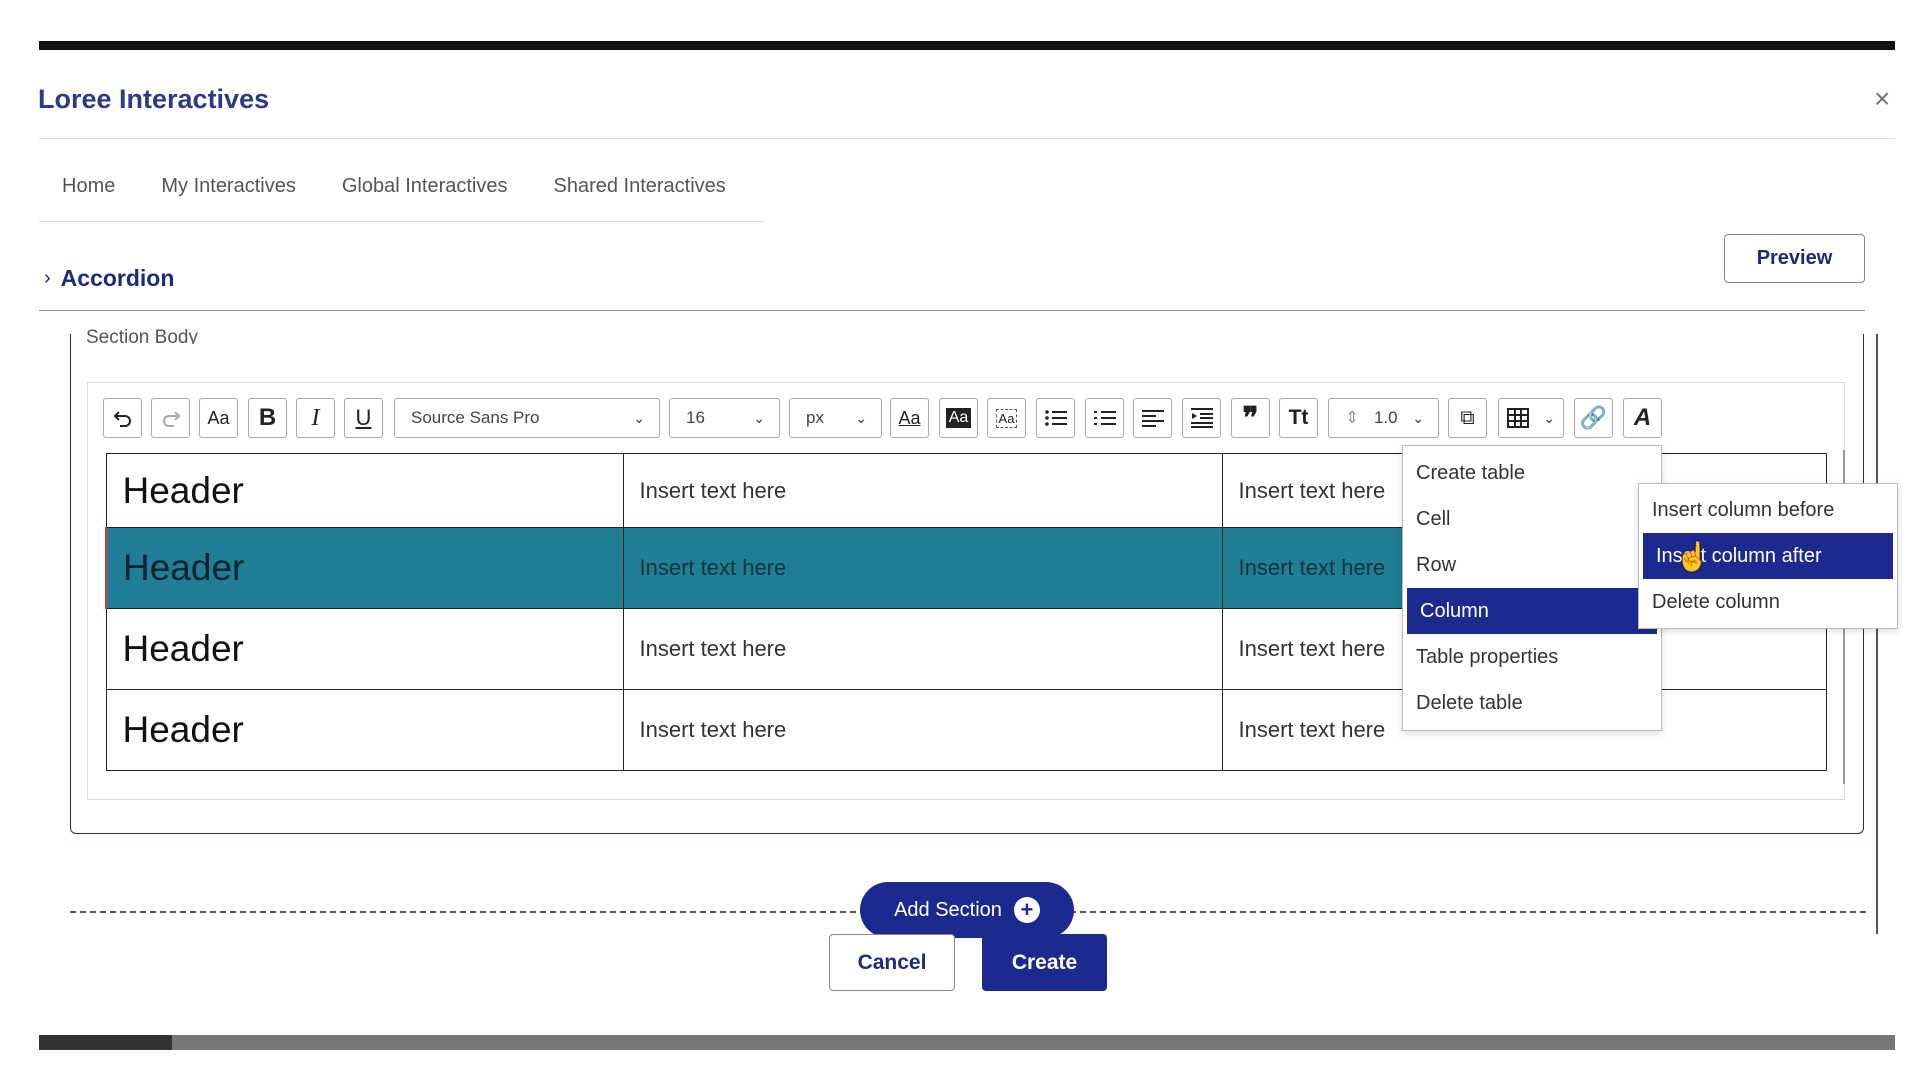  Describe the element at coordinates (1152, 418) in the screenshot. I see `align-left-icon` at that location.